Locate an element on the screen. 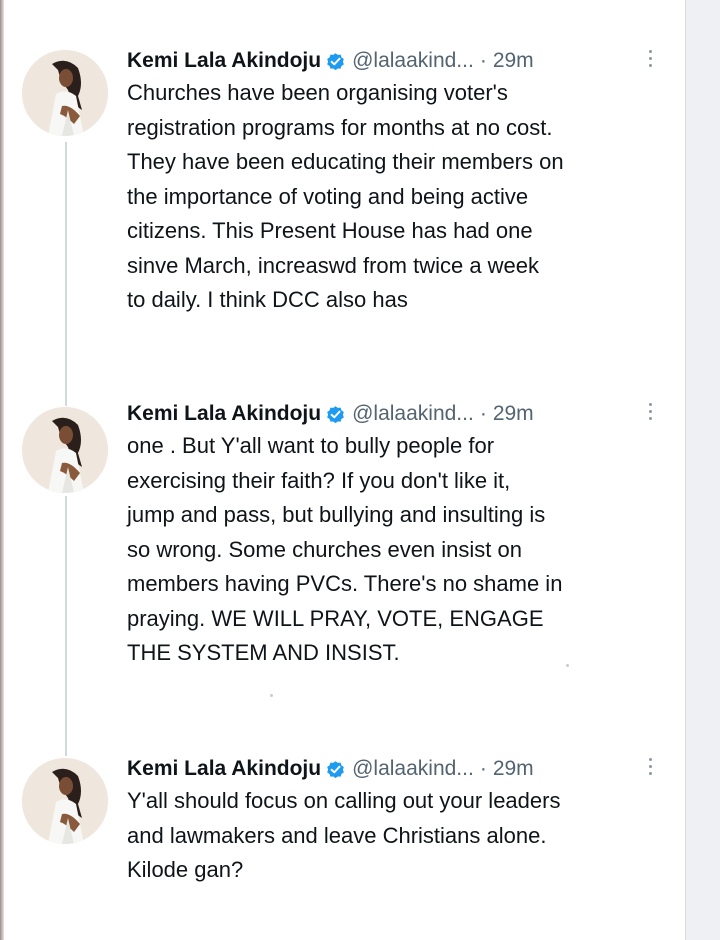  tweet-text-line: praying. WE WILL PRAY, VOTE, ENGAGE is located at coordinates (335, 618).